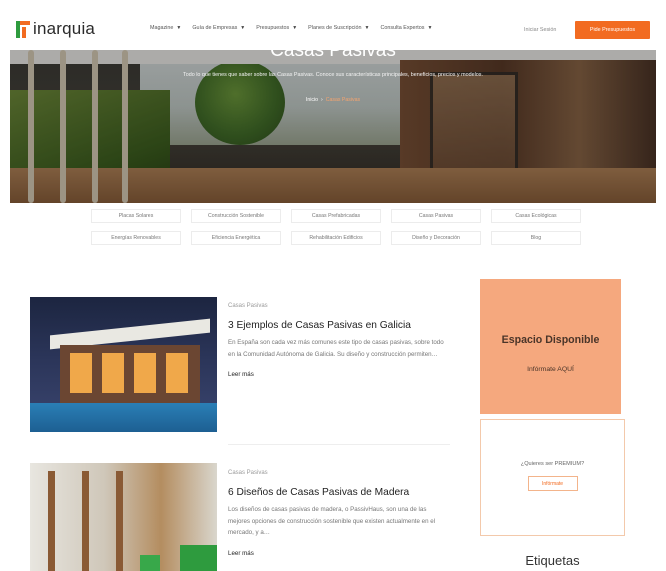 The height and width of the screenshot is (571, 666). Describe the element at coordinates (162, 28) in the screenshot. I see `nav-item-label: Magazine` at that location.